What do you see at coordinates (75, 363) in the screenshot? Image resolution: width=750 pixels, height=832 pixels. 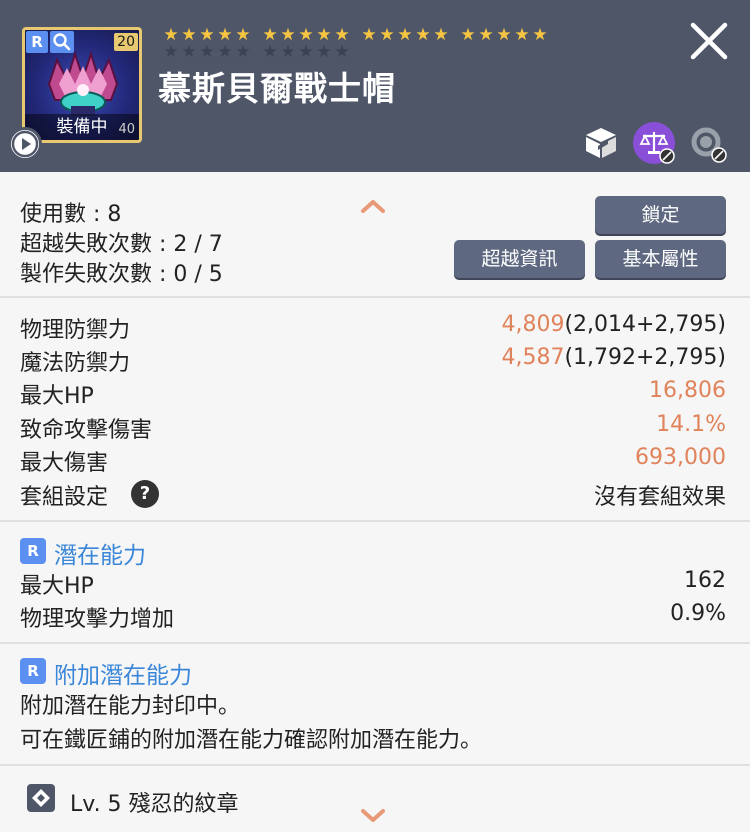 I see `stat-label: 魔法防禦力` at bounding box center [75, 363].